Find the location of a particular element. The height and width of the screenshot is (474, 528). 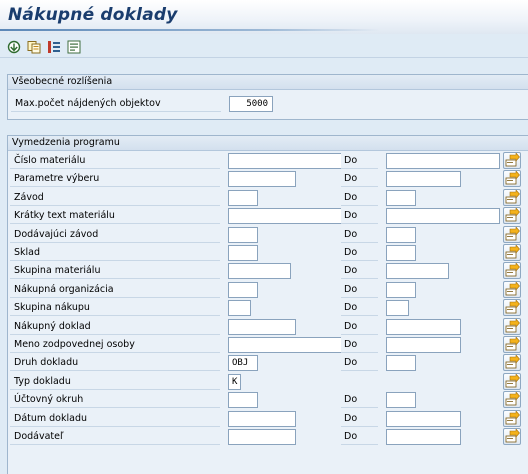

execute-icon is located at coordinates (14, 47).